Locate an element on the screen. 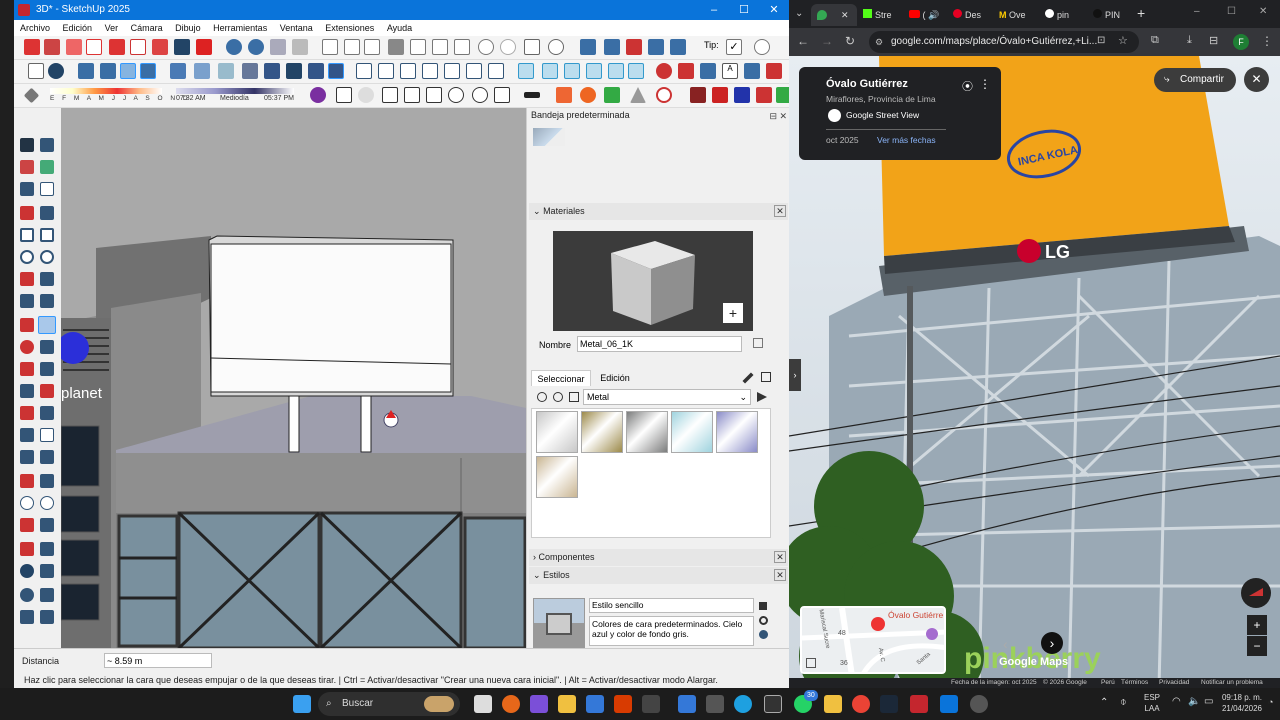  walk-tool-icon is located at coordinates (27, 549).